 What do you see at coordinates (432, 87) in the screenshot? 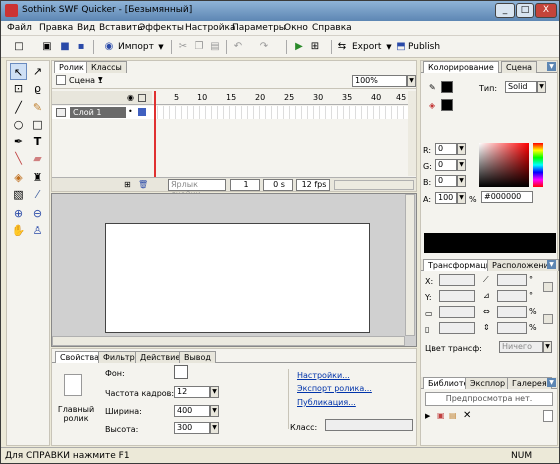
I see `stroke-pencil-icon: ✎` at bounding box center [432, 87].